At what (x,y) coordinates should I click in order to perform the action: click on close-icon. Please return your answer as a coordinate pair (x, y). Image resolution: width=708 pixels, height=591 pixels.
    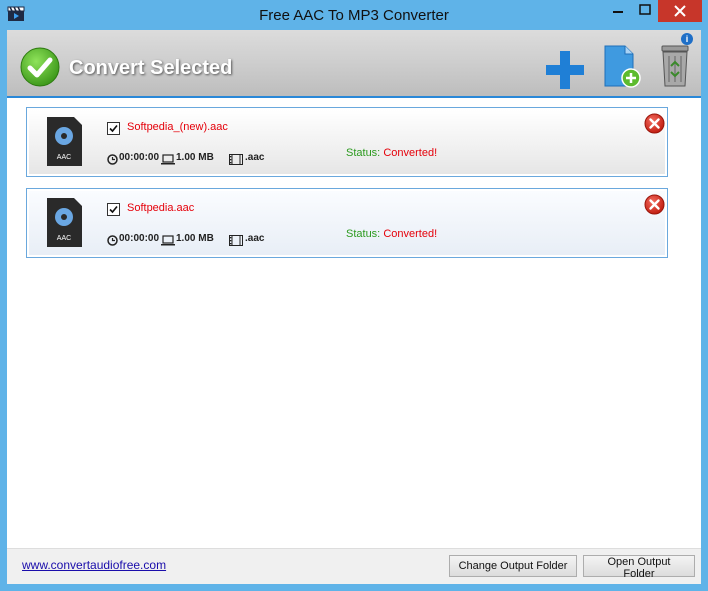
    Looking at the image, I should click on (680, 11).